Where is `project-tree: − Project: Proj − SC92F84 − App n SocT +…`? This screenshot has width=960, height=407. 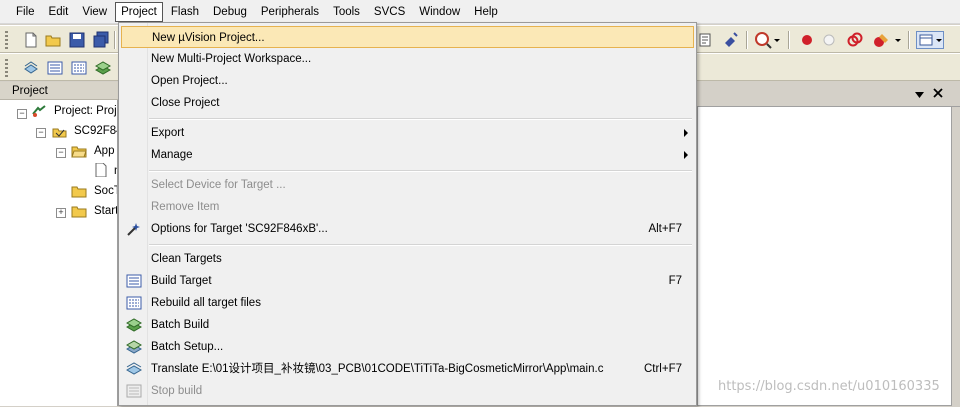
project-tree: − Project: Proj − SC92F84 − App n SocT +… is located at coordinates (59, 253).